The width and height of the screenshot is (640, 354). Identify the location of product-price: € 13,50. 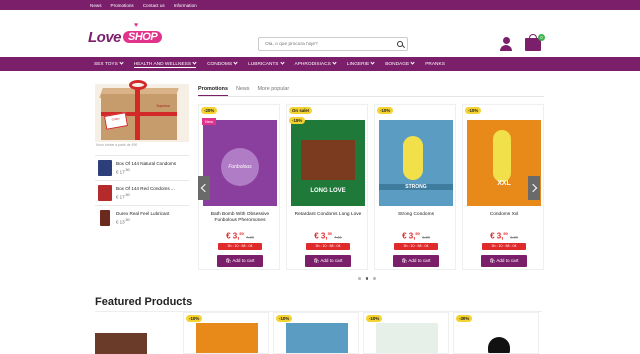
(123, 221).